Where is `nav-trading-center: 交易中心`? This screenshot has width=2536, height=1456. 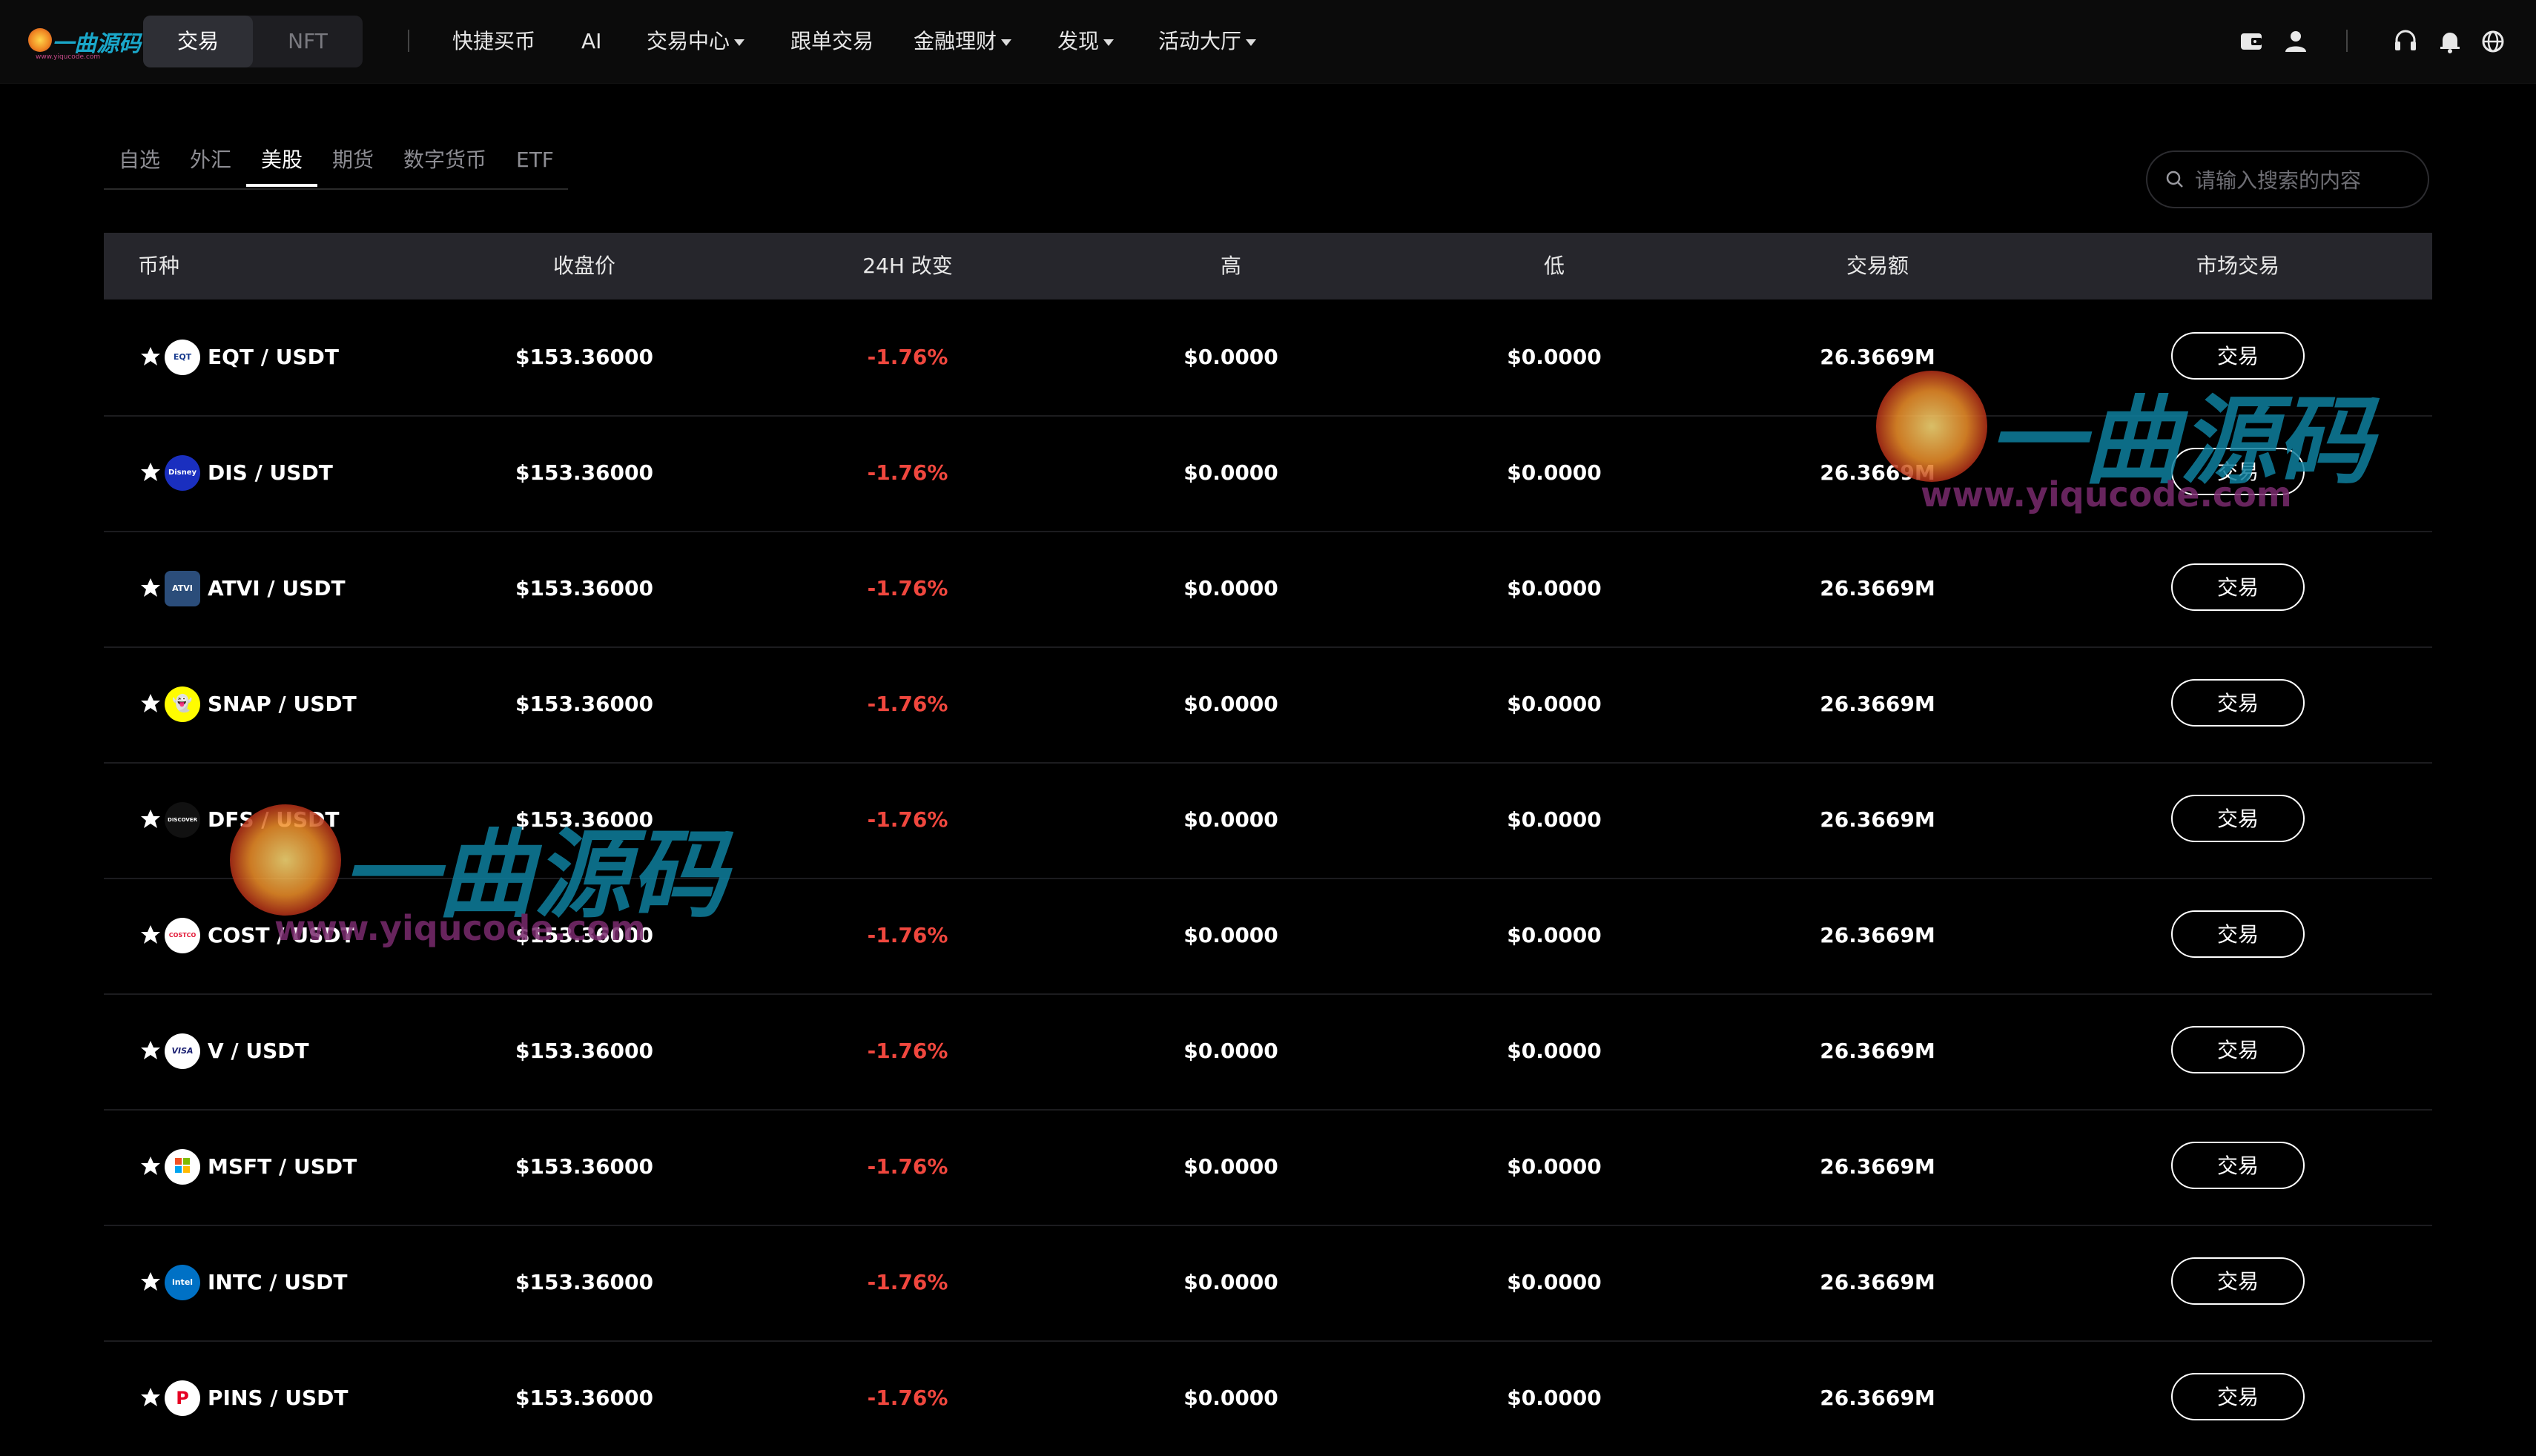 nav-trading-center: 交易中心 is located at coordinates (696, 41).